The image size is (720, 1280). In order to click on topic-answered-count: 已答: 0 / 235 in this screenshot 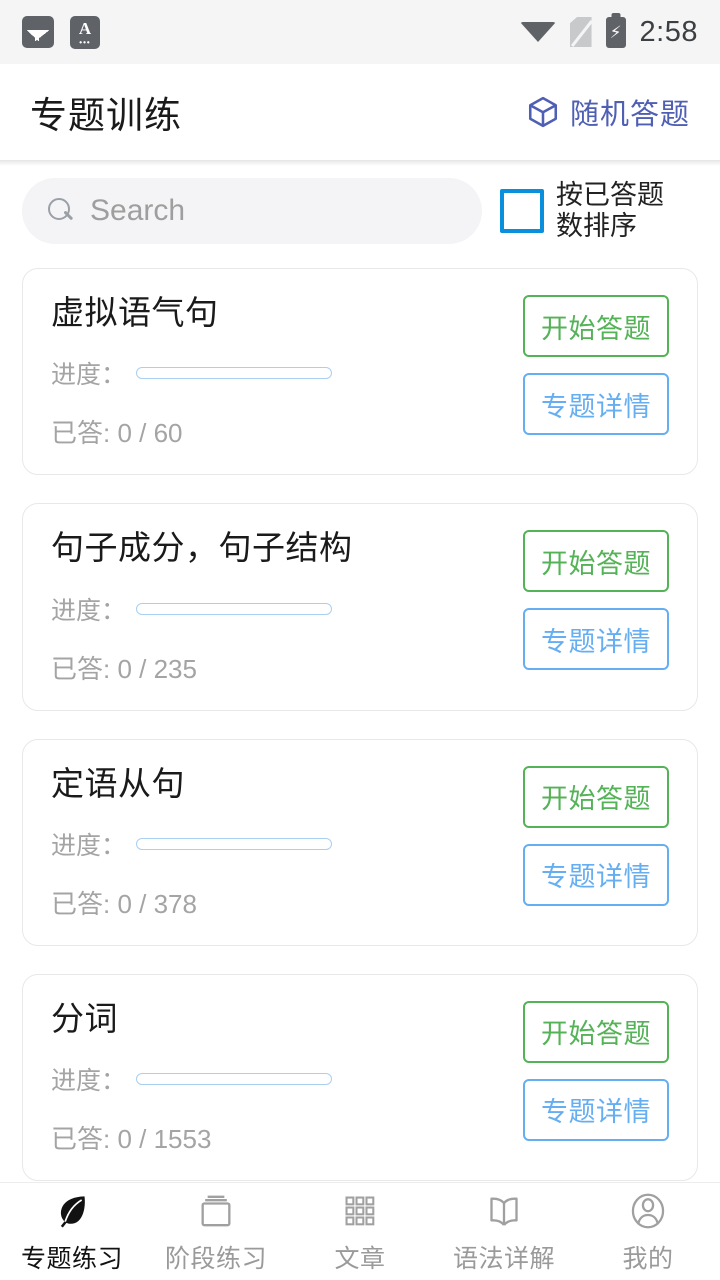, I will do `click(124, 668)`.